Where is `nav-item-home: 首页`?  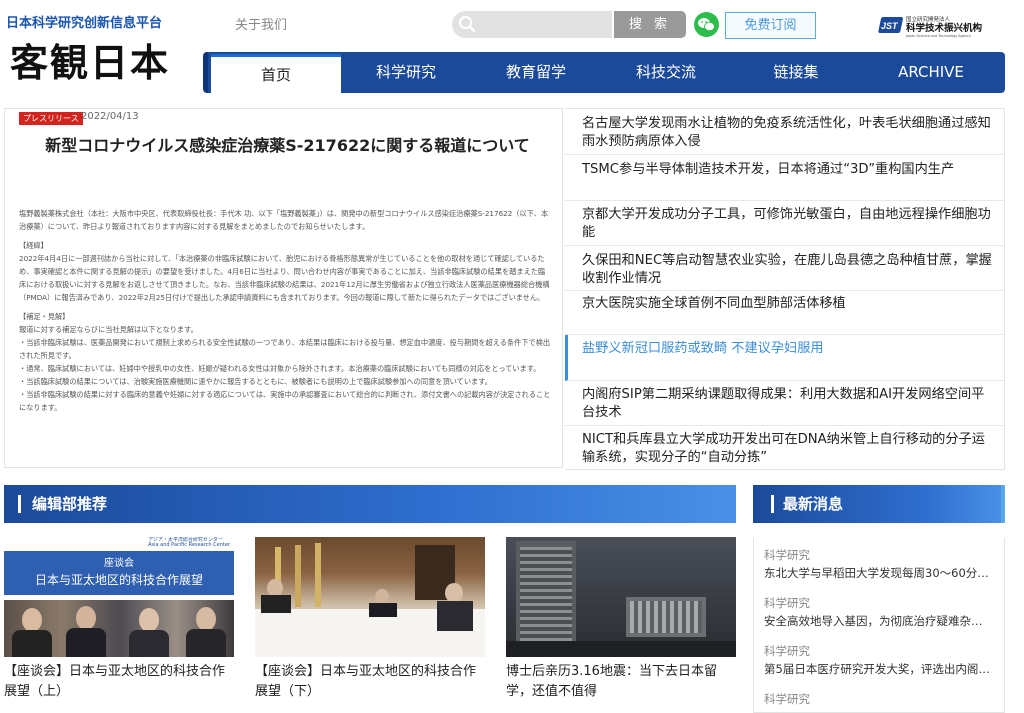
nav-item-home: 首页 is located at coordinates (276, 73).